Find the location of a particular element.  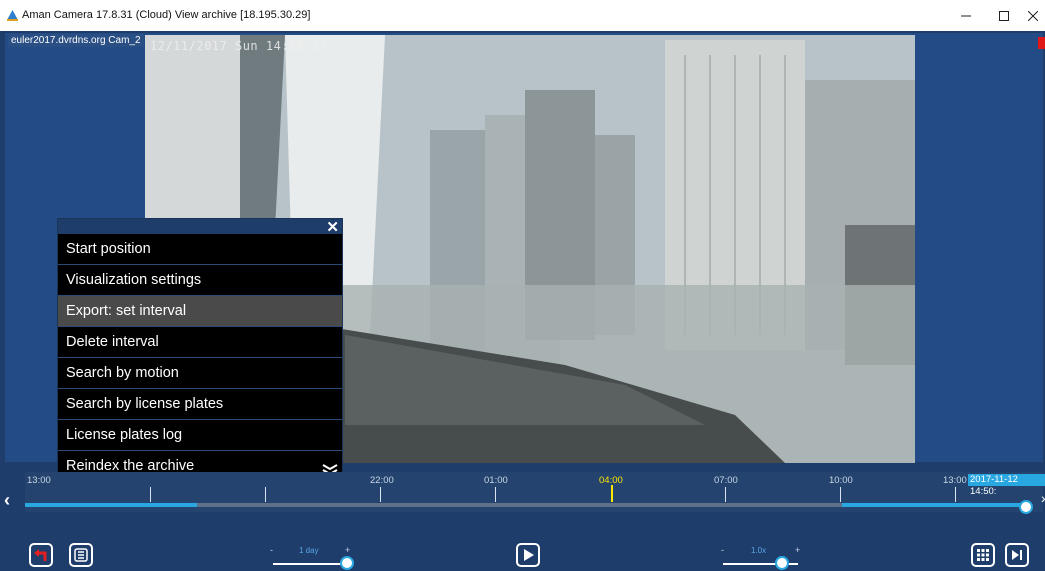

return-button is located at coordinates (41, 555).